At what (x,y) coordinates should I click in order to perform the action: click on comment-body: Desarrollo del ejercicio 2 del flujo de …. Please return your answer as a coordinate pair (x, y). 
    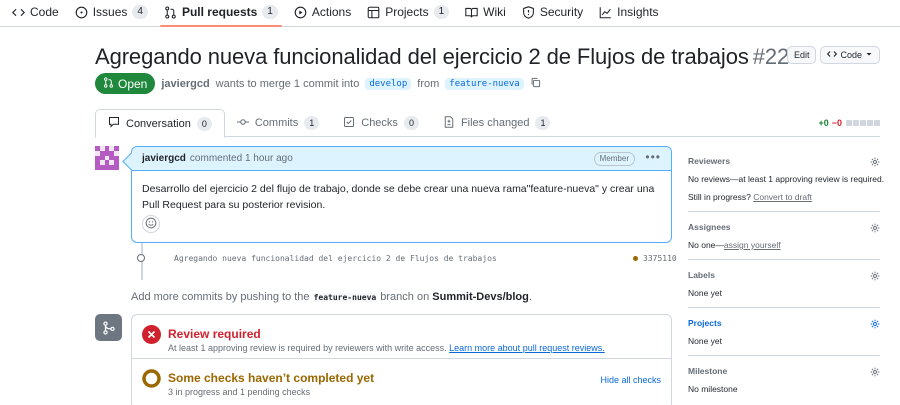
    Looking at the image, I should click on (398, 197).